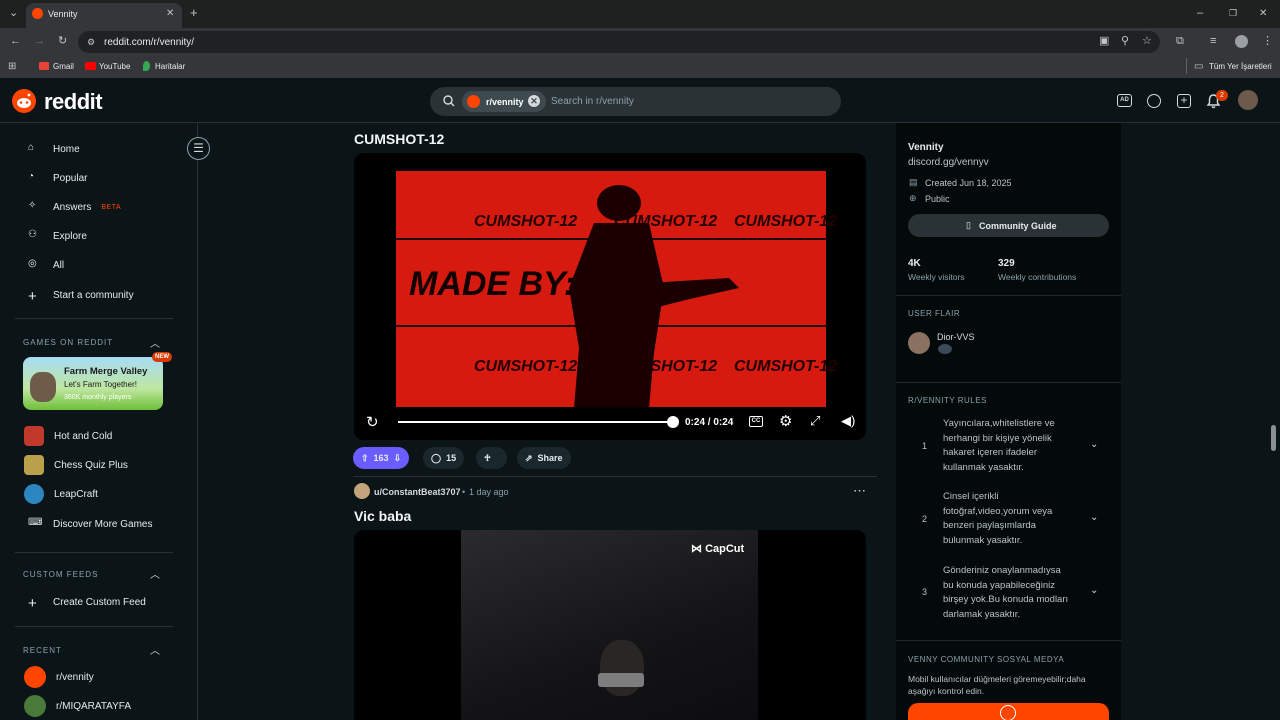 The image size is (1280, 720). I want to click on nav-home: ⌂ Home, so click(54, 149).